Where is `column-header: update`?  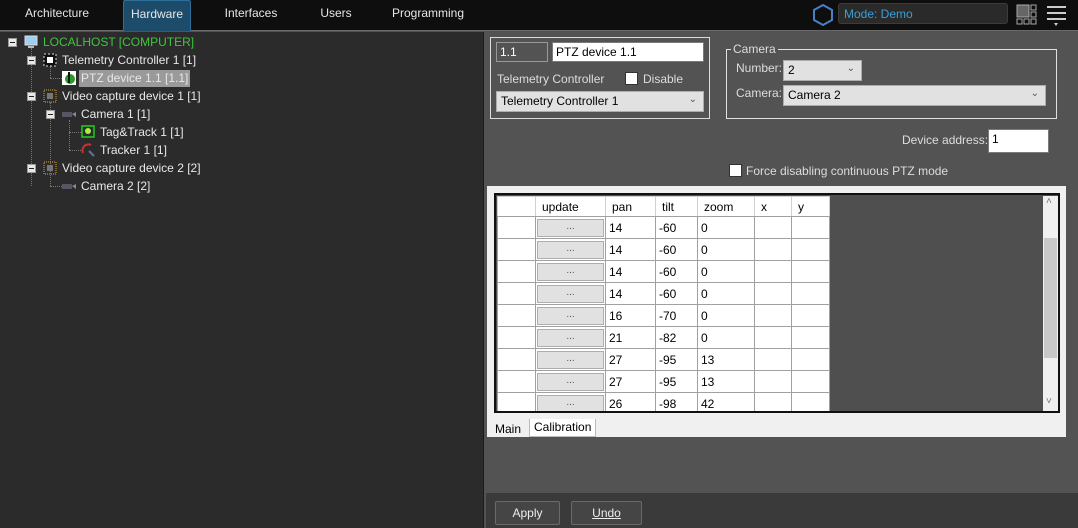 column-header: update is located at coordinates (570, 206).